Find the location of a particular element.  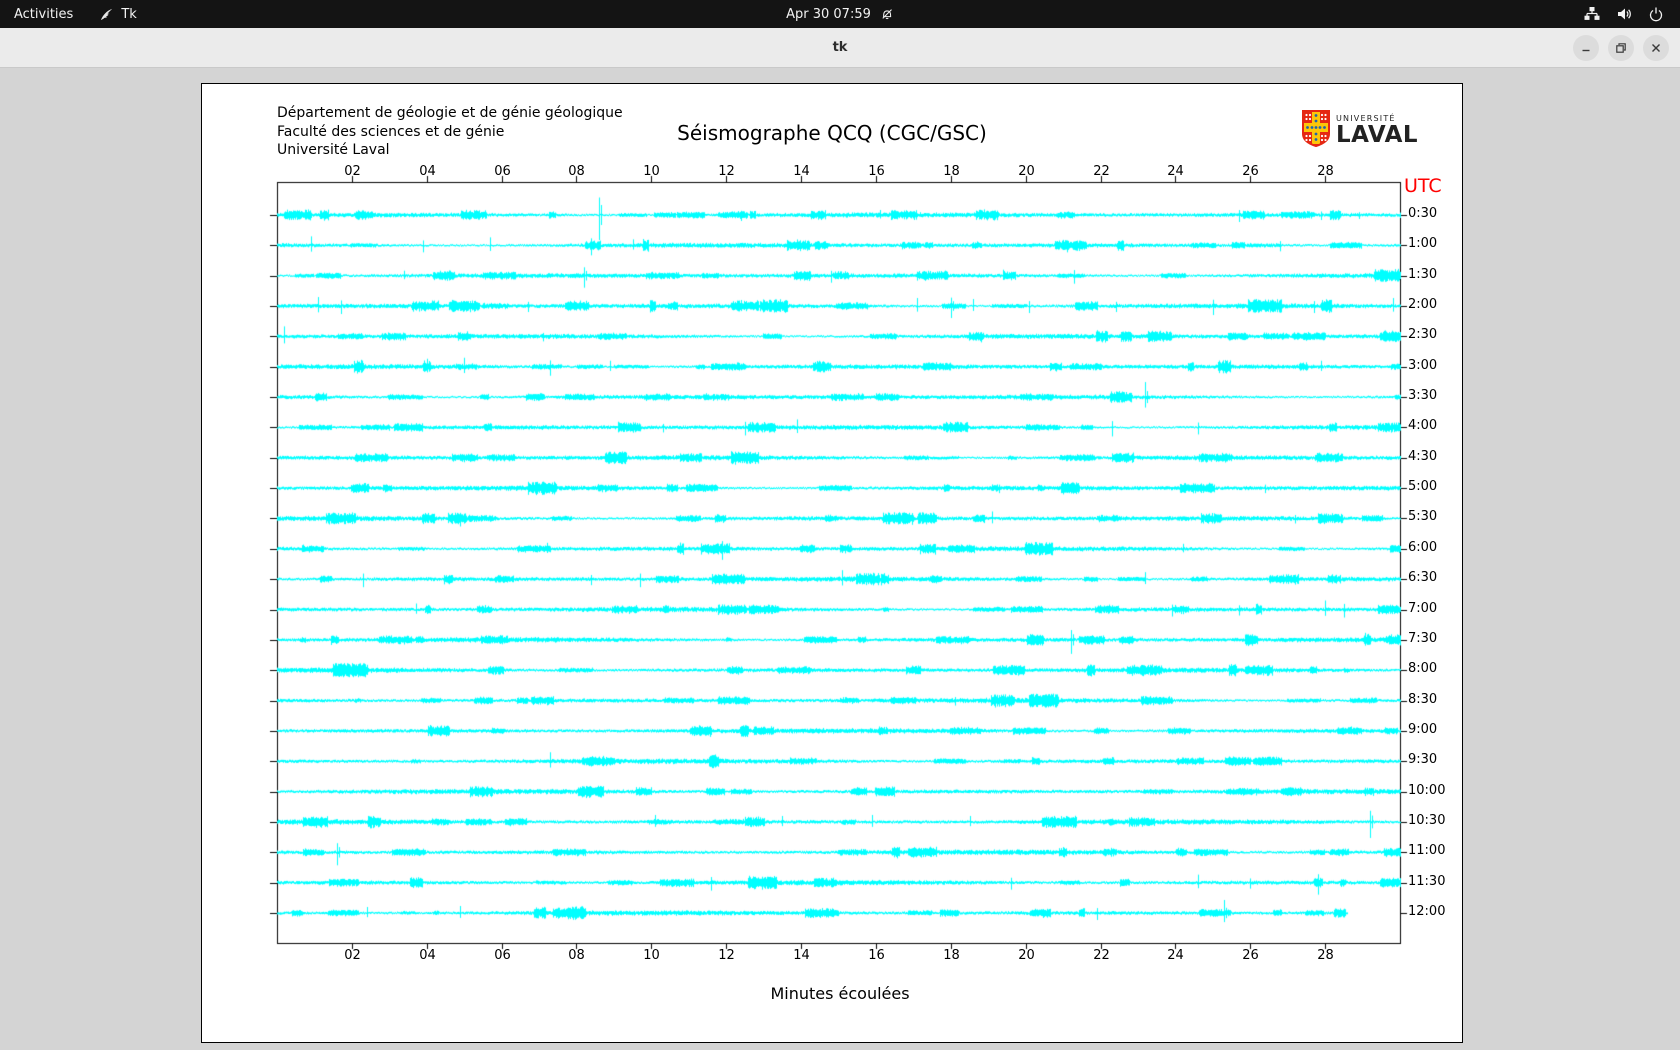

utc-time-label: 7:00 is located at coordinates (1423, 608).